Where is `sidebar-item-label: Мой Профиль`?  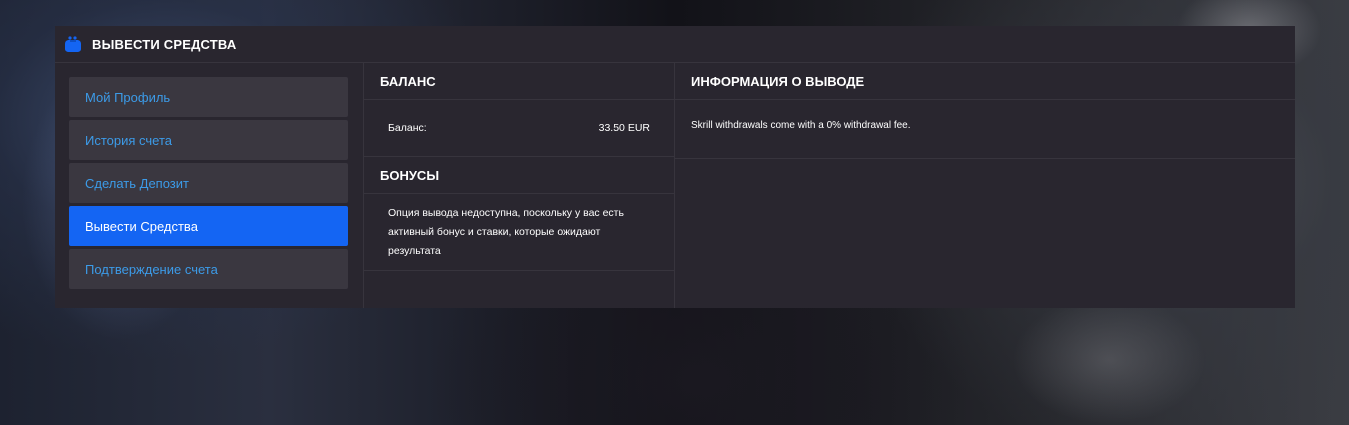 sidebar-item-label: Мой Профиль is located at coordinates (128, 97).